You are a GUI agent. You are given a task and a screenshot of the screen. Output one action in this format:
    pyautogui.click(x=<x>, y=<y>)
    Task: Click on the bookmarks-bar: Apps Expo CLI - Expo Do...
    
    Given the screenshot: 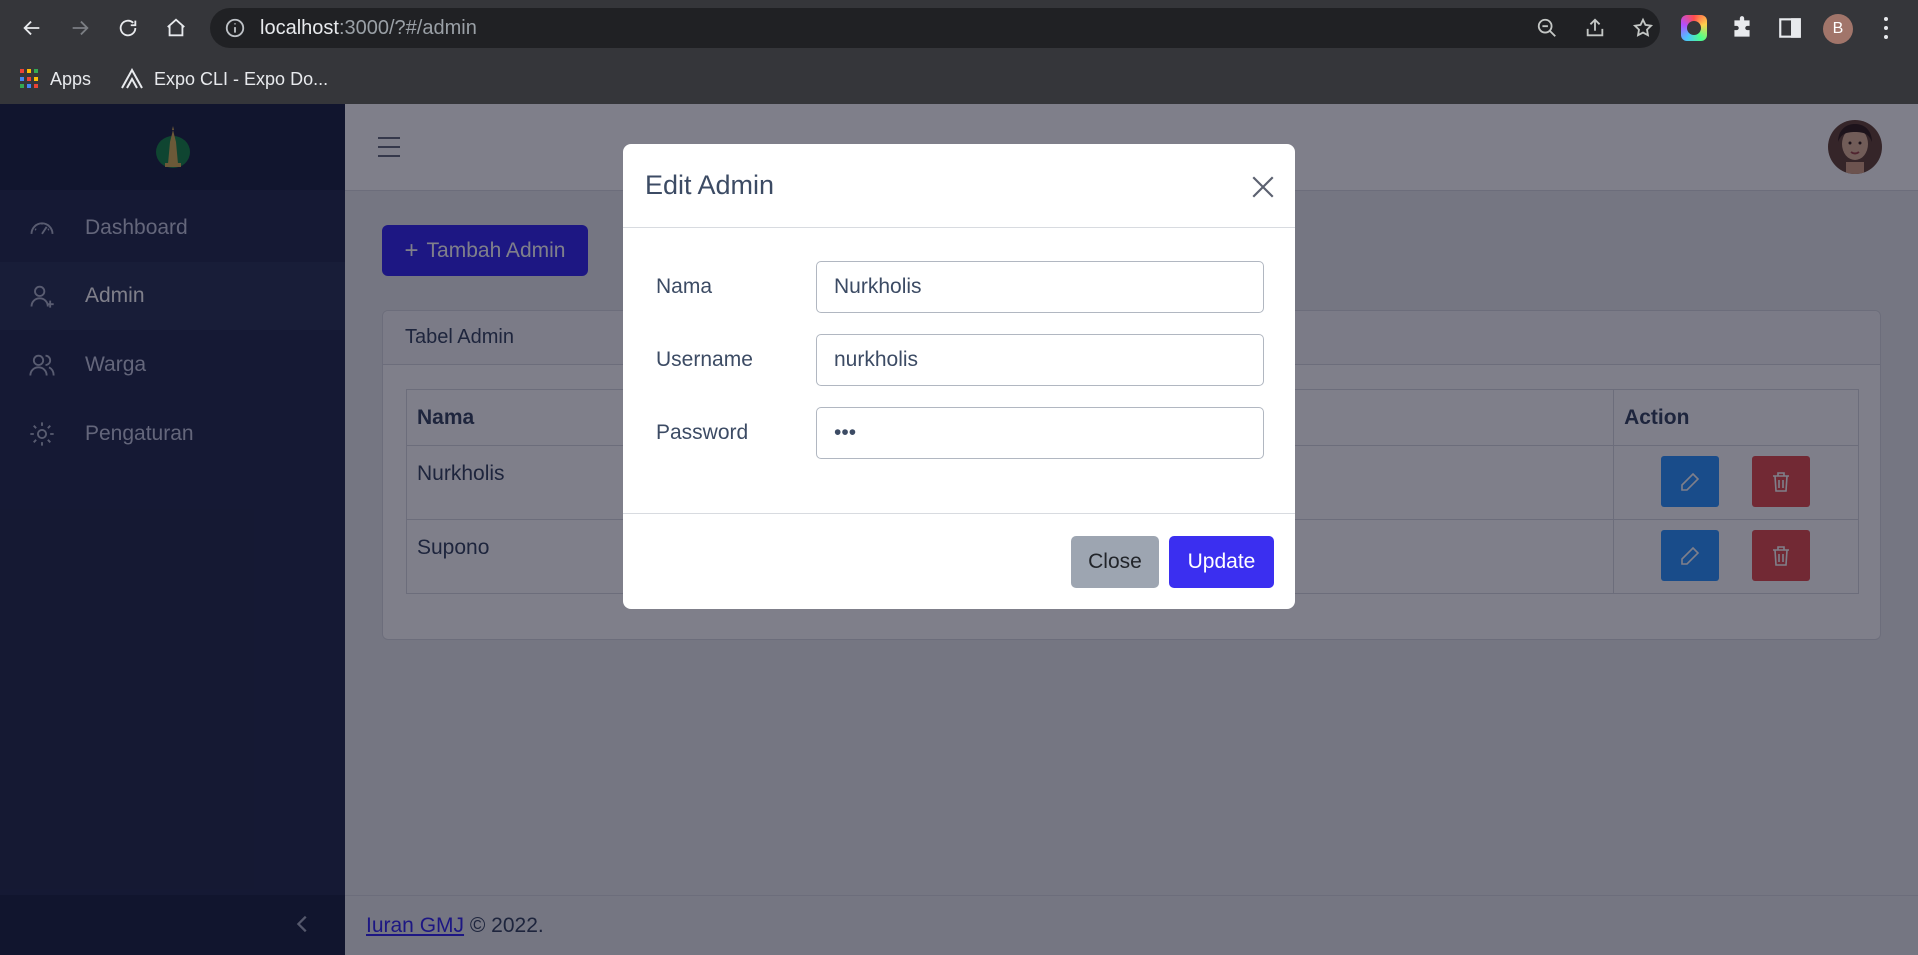 What is the action you would take?
    pyautogui.click(x=959, y=80)
    